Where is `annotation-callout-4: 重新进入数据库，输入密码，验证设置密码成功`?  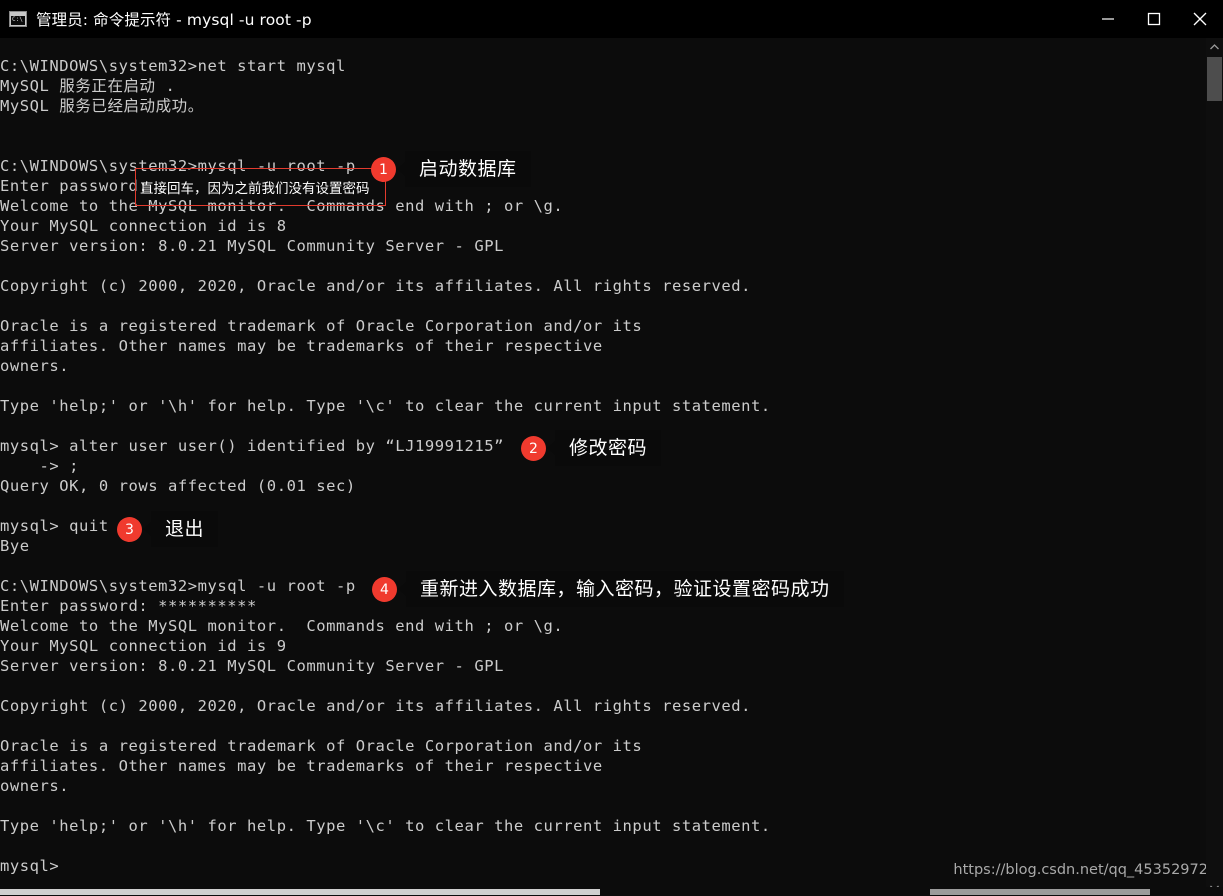 annotation-callout-4: 重新进入数据库，输入密码，验证设置密码成功 is located at coordinates (621, 589).